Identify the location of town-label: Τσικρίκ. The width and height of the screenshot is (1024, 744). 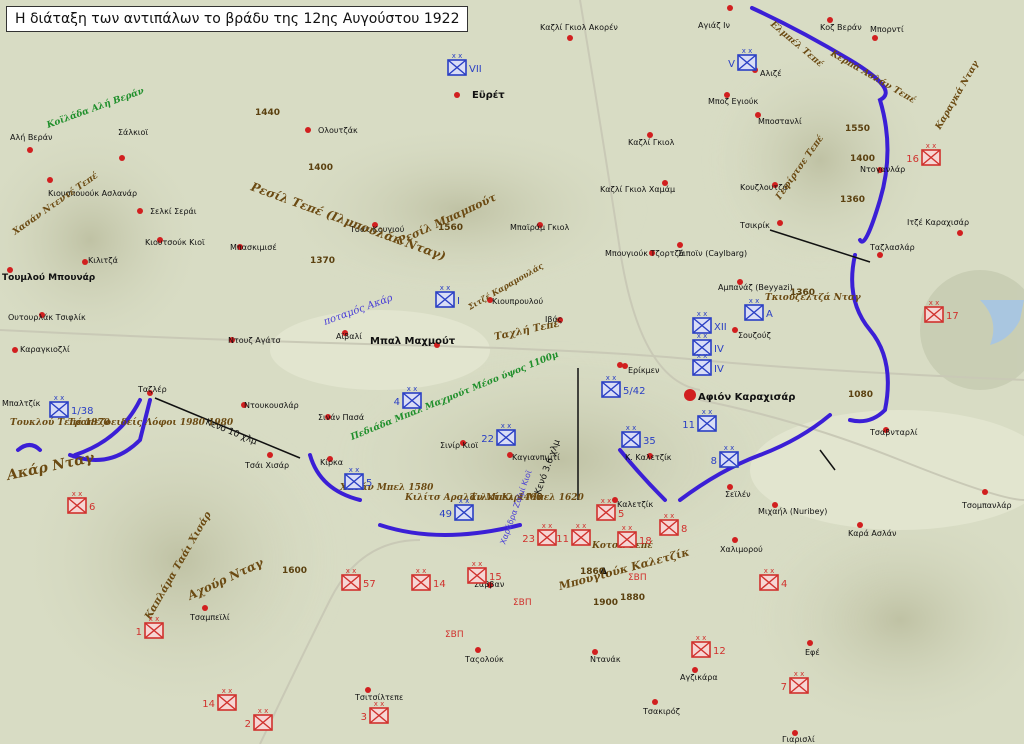
(754, 225).